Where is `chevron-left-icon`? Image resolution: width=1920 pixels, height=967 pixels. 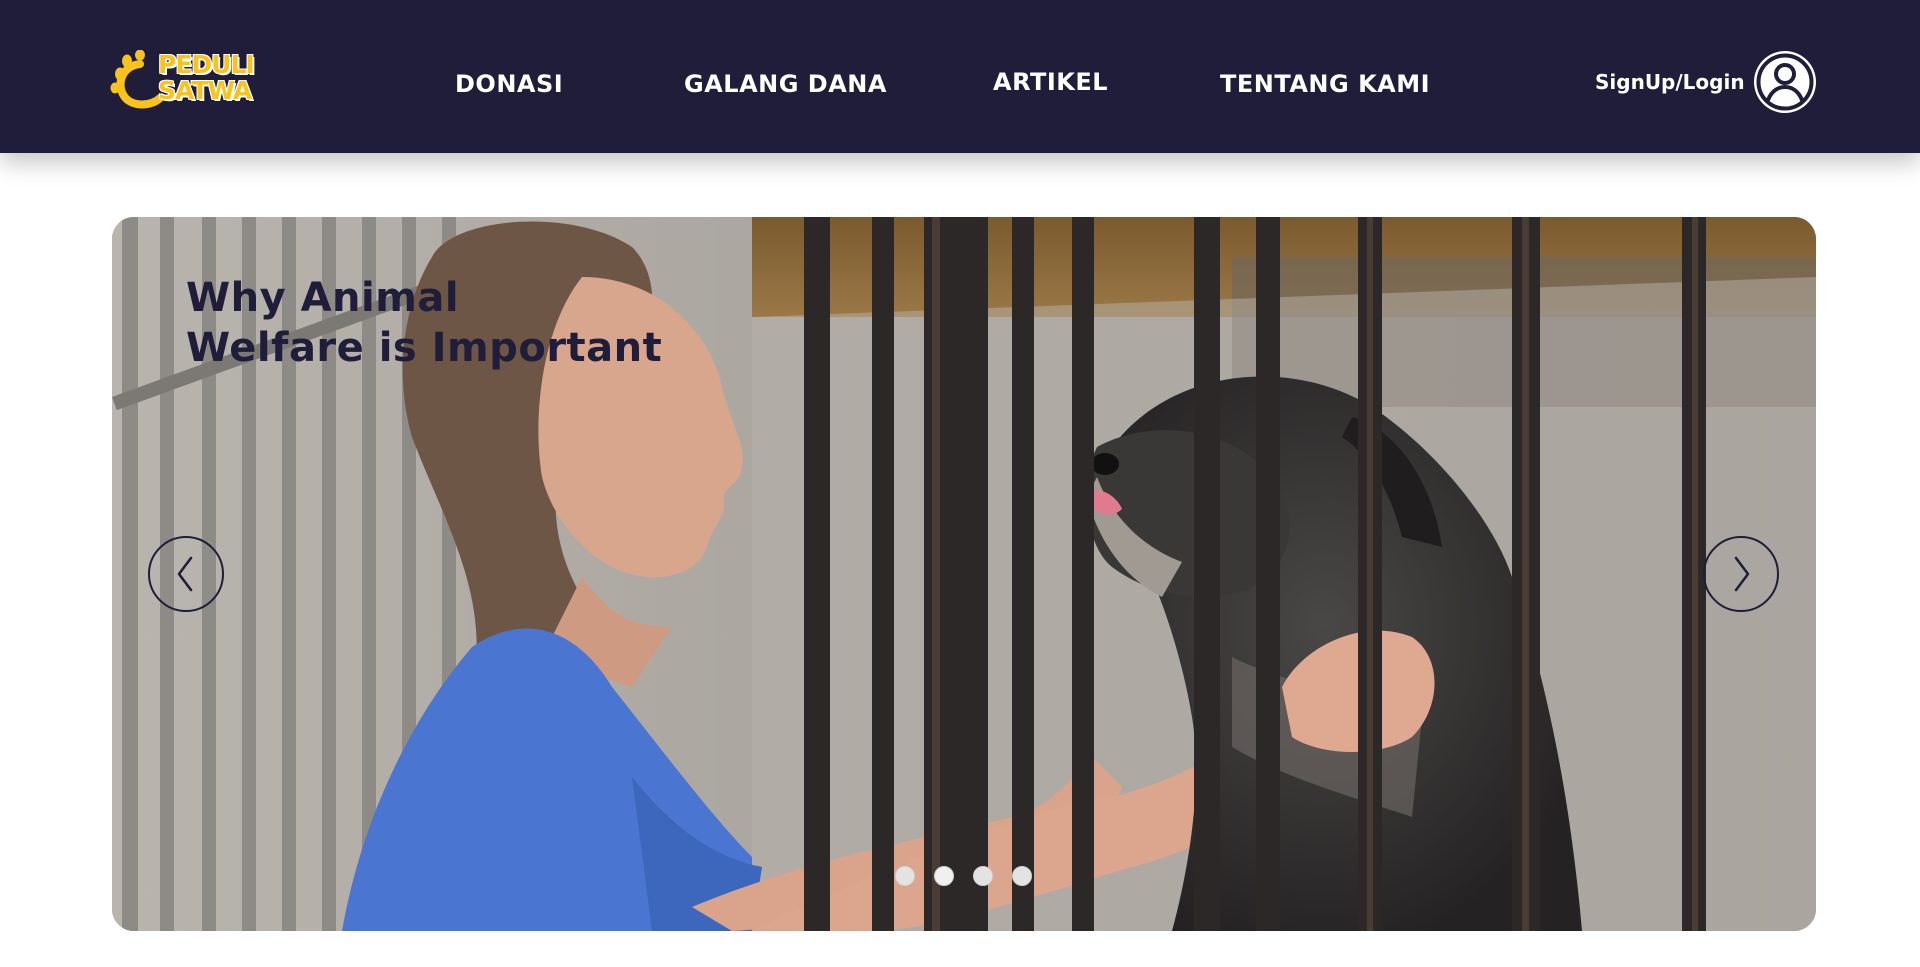 chevron-left-icon is located at coordinates (185, 574).